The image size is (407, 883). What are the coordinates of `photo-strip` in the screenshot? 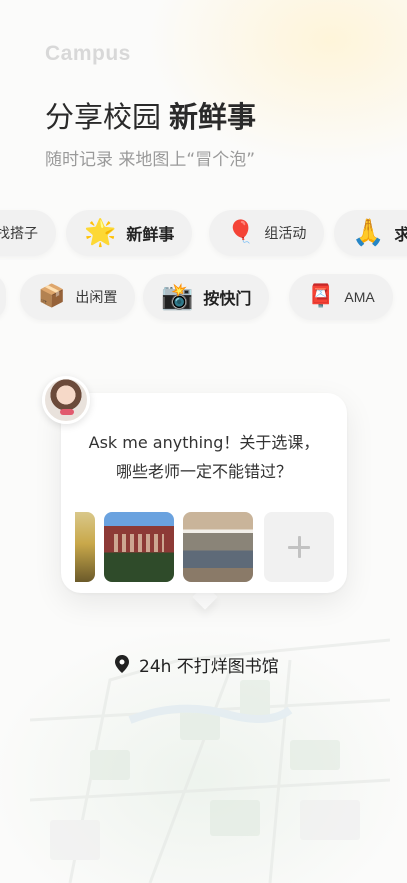 It's located at (205, 548).